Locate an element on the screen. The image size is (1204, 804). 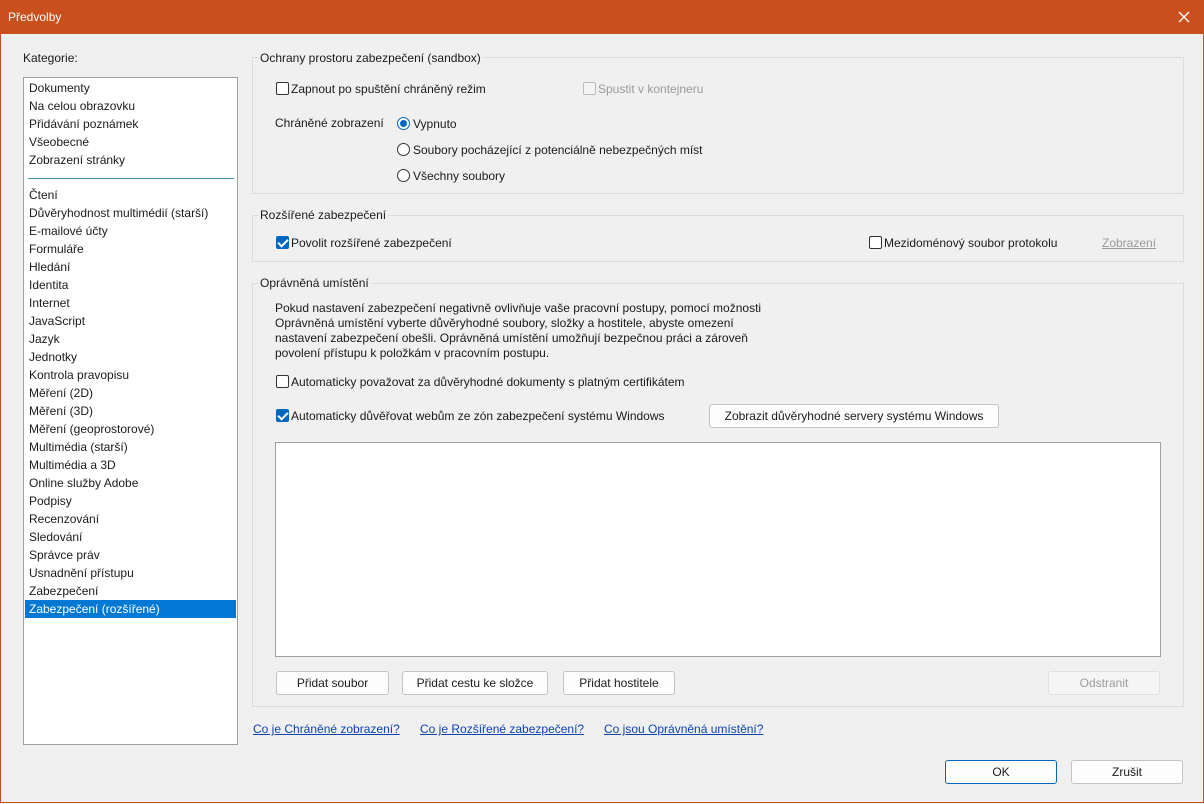
protected-view-off-radio is located at coordinates (403, 123).